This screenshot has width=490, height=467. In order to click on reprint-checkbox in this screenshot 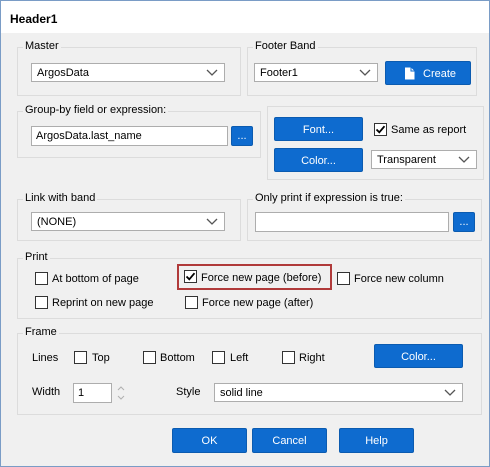, I will do `click(41, 302)`.